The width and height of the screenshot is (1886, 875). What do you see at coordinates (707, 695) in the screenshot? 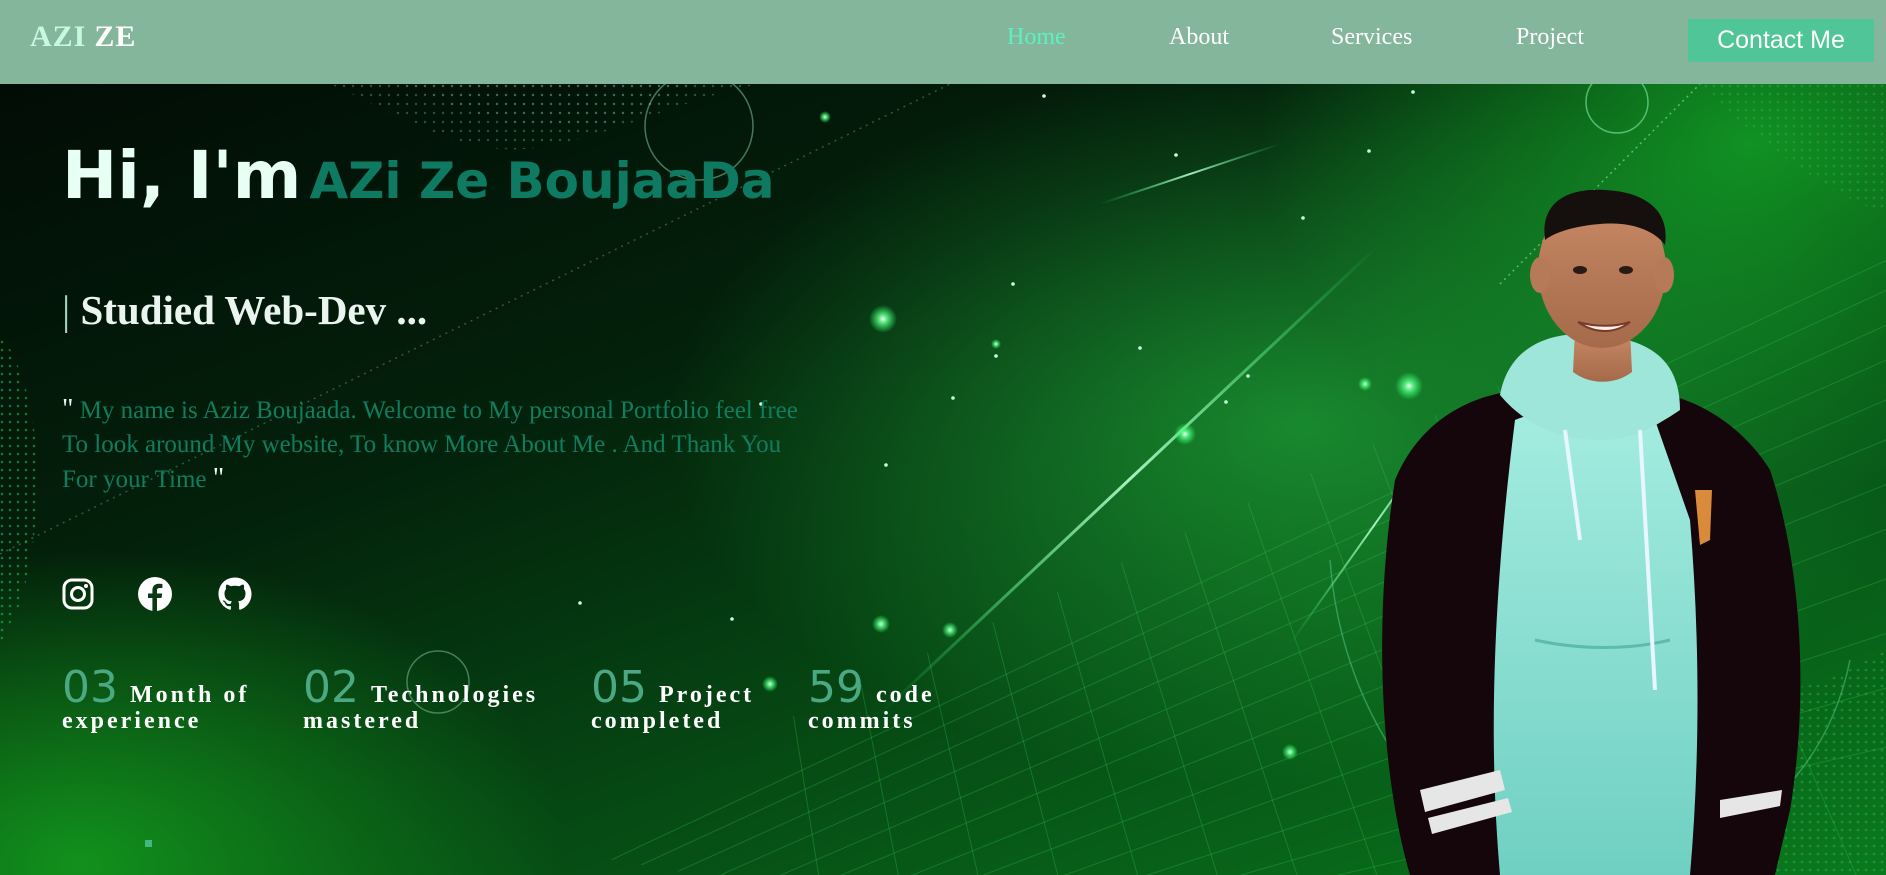
I see `stat-label-line1: Project` at bounding box center [707, 695].